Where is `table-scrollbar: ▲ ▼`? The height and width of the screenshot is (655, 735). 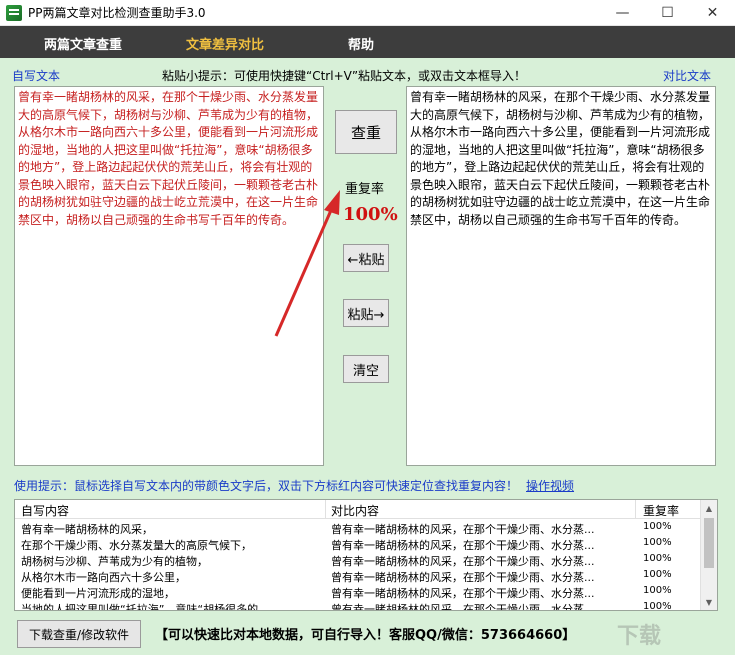
table-scrollbar: ▲ ▼ is located at coordinates (708, 555).